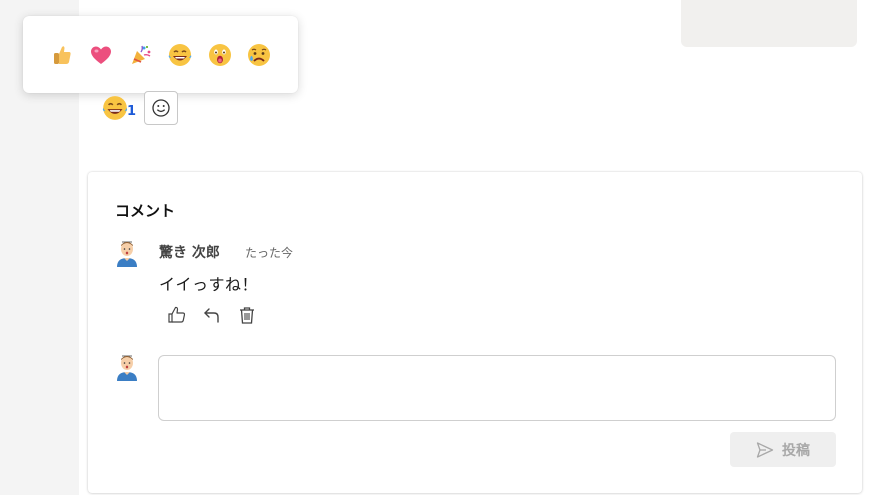 The height and width of the screenshot is (495, 876). What do you see at coordinates (132, 111) in the screenshot?
I see `reaction-count: 1` at bounding box center [132, 111].